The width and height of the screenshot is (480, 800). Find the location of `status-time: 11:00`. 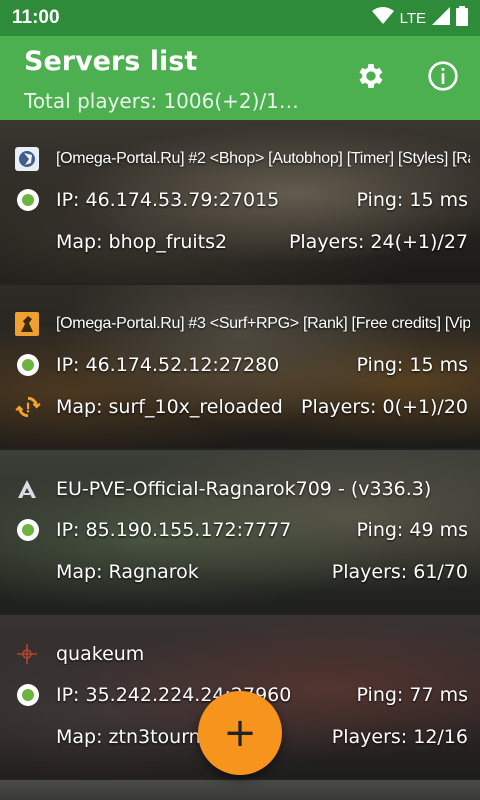

status-time: 11:00 is located at coordinates (36, 17).